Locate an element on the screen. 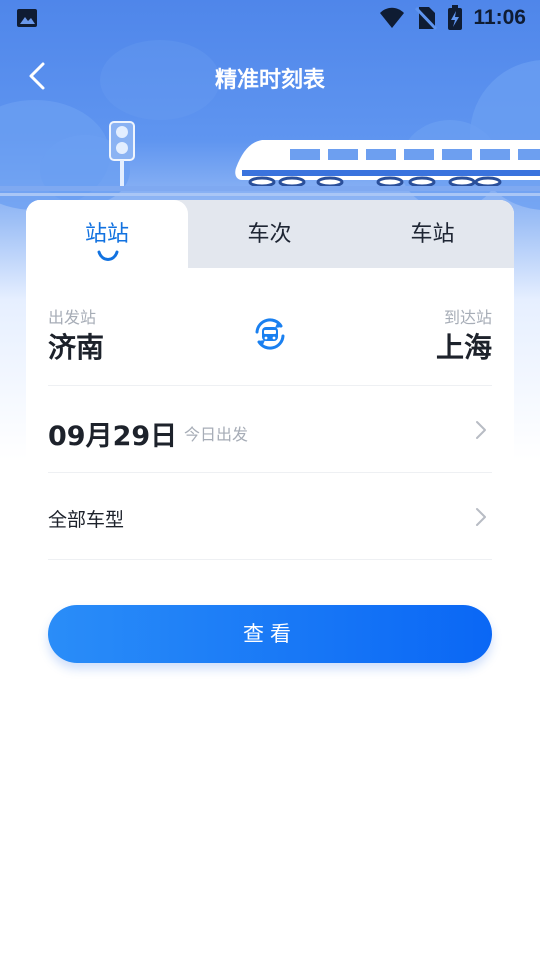 This screenshot has height=960, width=540. battery-charging-icon is located at coordinates (455, 17).